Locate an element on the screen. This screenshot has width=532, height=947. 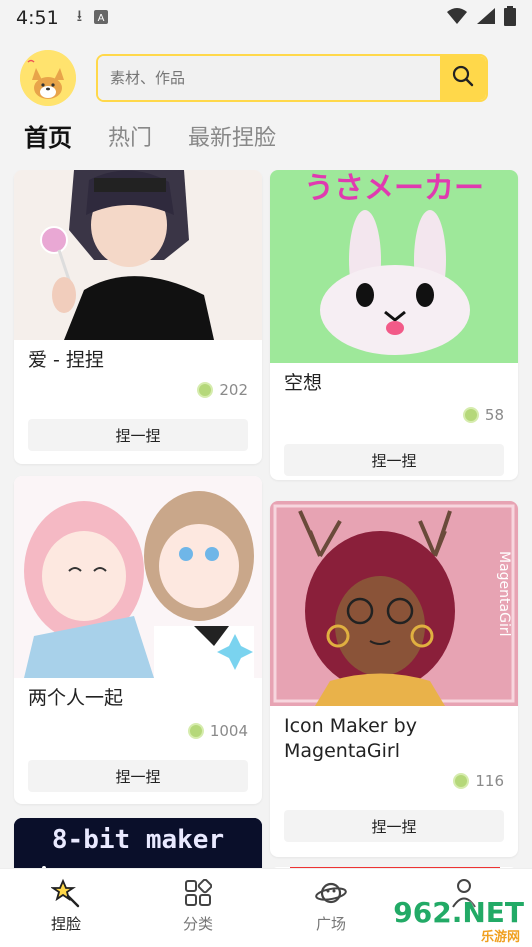
card-coin-count: 202 is located at coordinates (222, 390).